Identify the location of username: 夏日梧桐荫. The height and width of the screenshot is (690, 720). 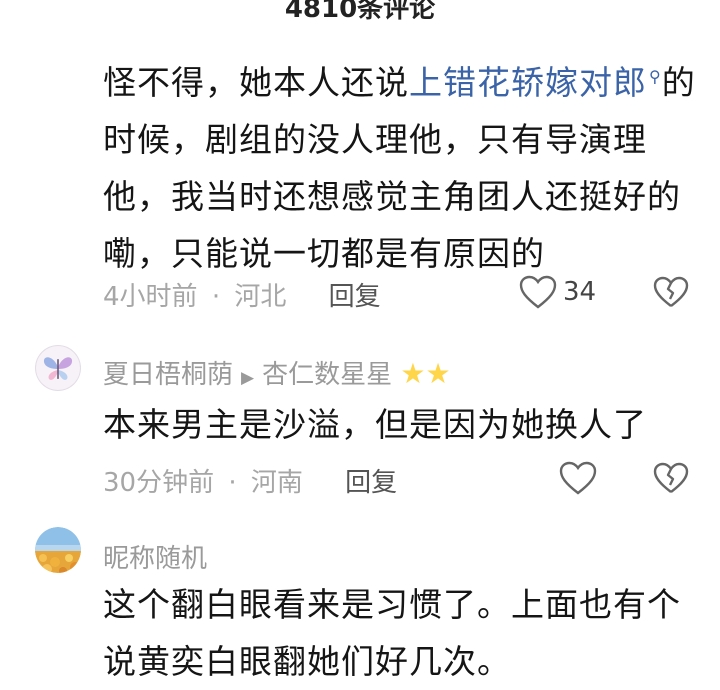
(168, 375).